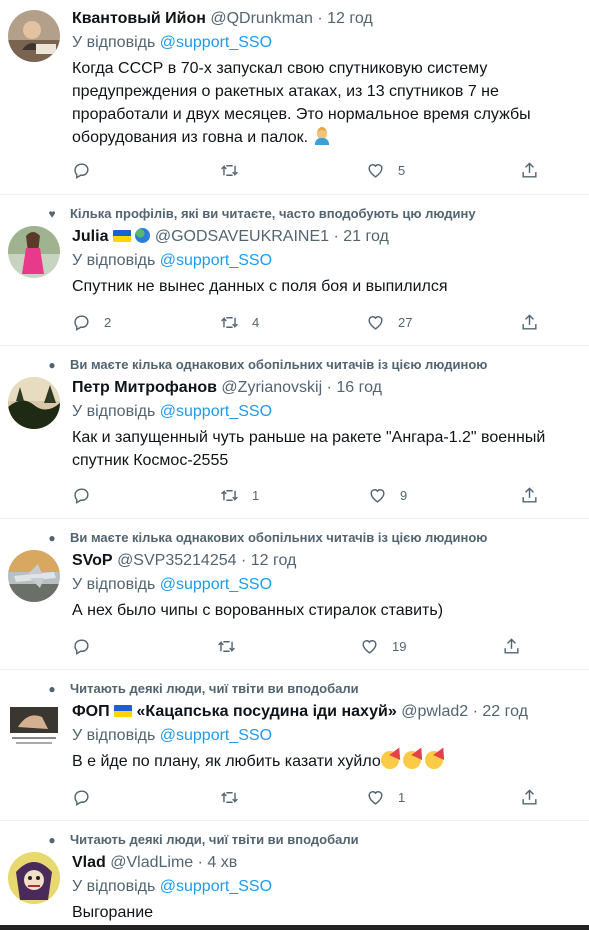  Describe the element at coordinates (361, 236) in the screenshot. I see `tweet-time: · 21 год` at that location.